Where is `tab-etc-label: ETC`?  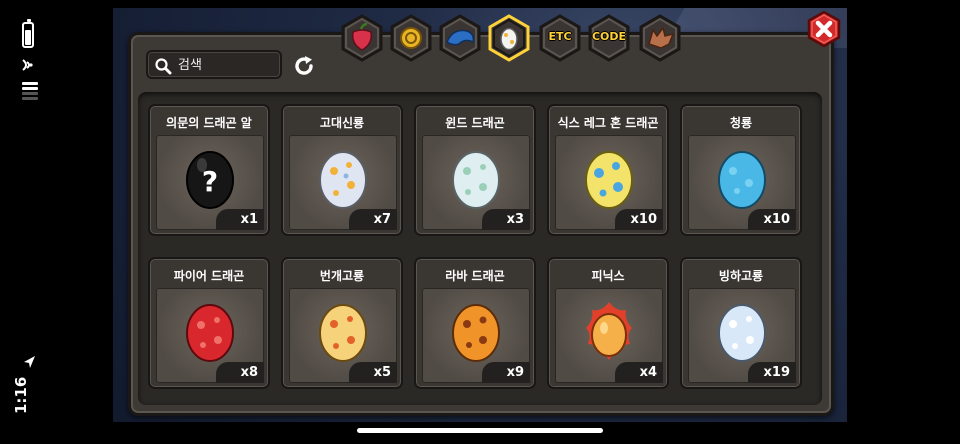
tab-etc-label: ETC is located at coordinates (560, 36).